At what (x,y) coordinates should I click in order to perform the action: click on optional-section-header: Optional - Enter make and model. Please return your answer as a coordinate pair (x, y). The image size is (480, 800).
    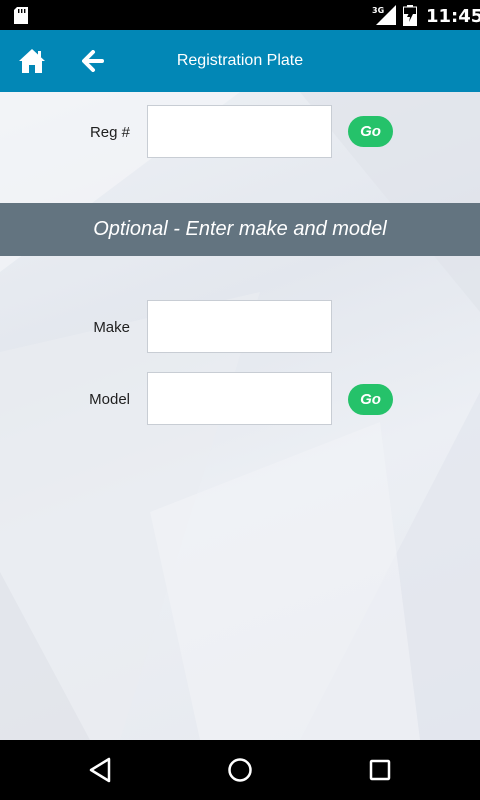
    Looking at the image, I should click on (240, 229).